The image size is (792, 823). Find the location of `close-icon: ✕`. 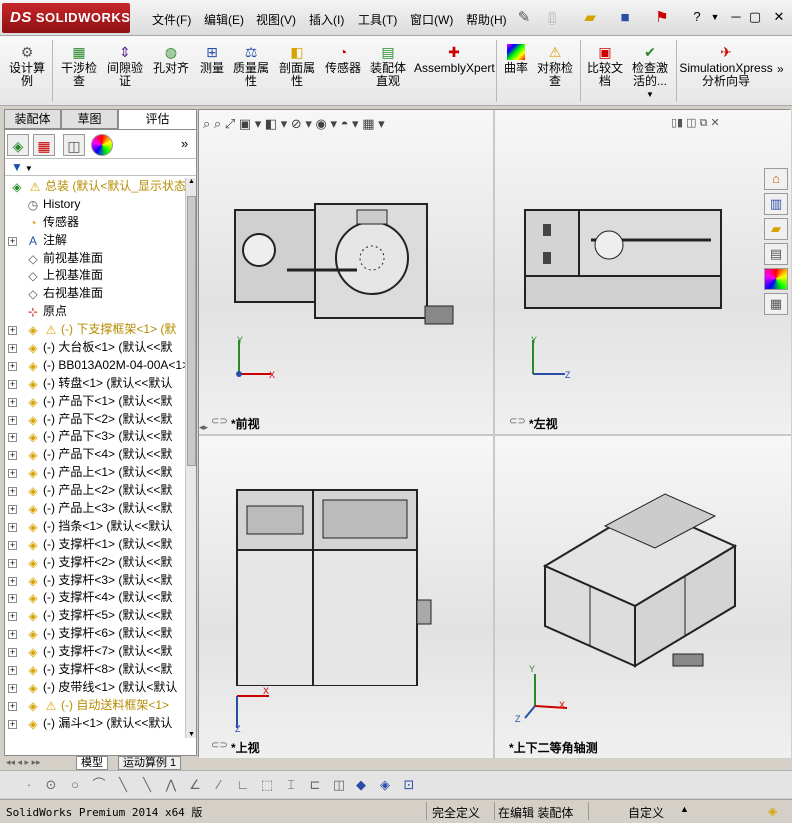

close-icon: ✕ is located at coordinates (779, 17).